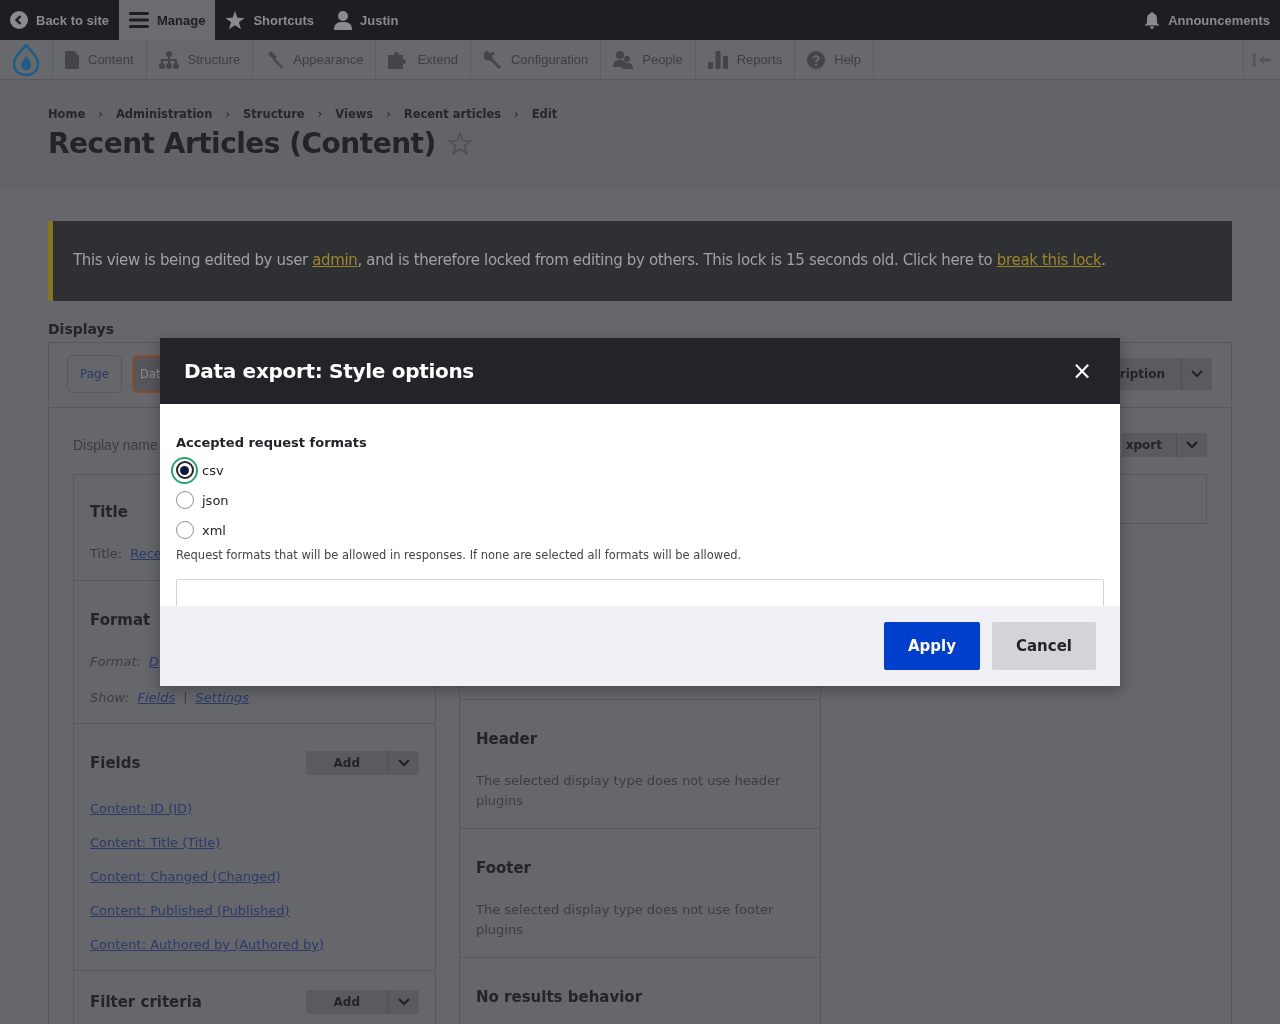  What do you see at coordinates (72, 59) in the screenshot?
I see `document-icon` at bounding box center [72, 59].